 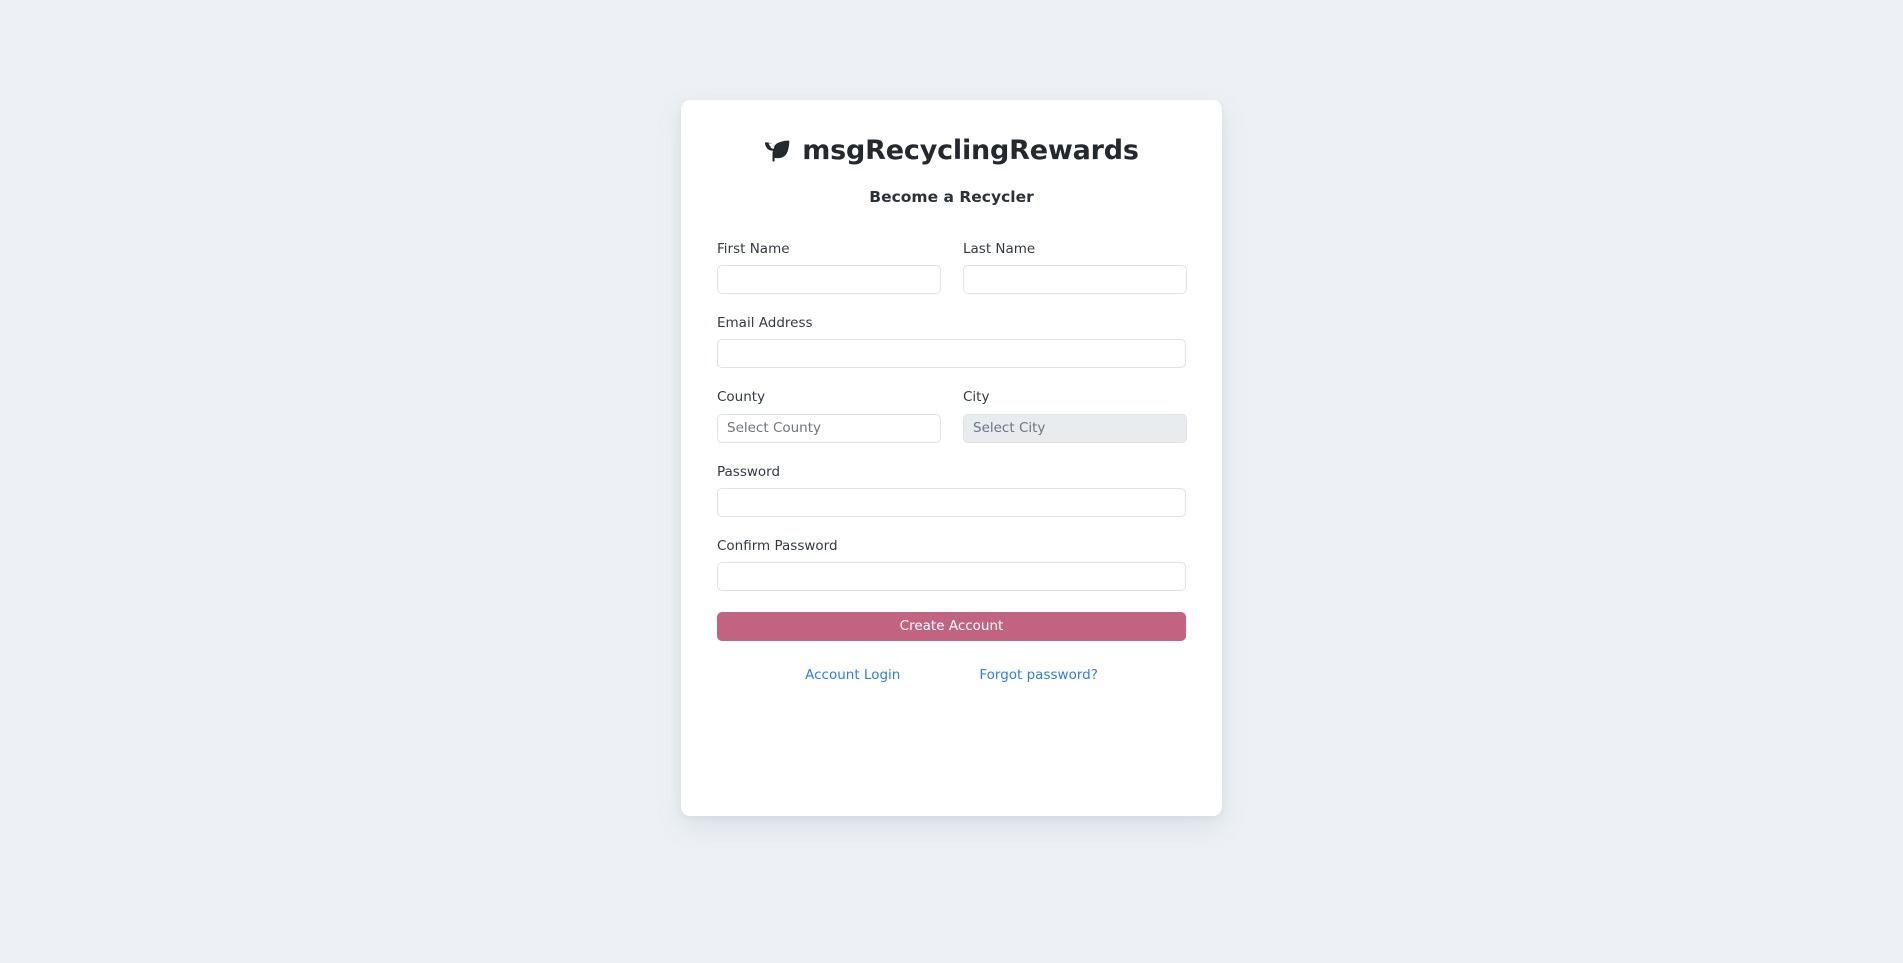 I want to click on last-name-label: Last Name, so click(x=999, y=249).